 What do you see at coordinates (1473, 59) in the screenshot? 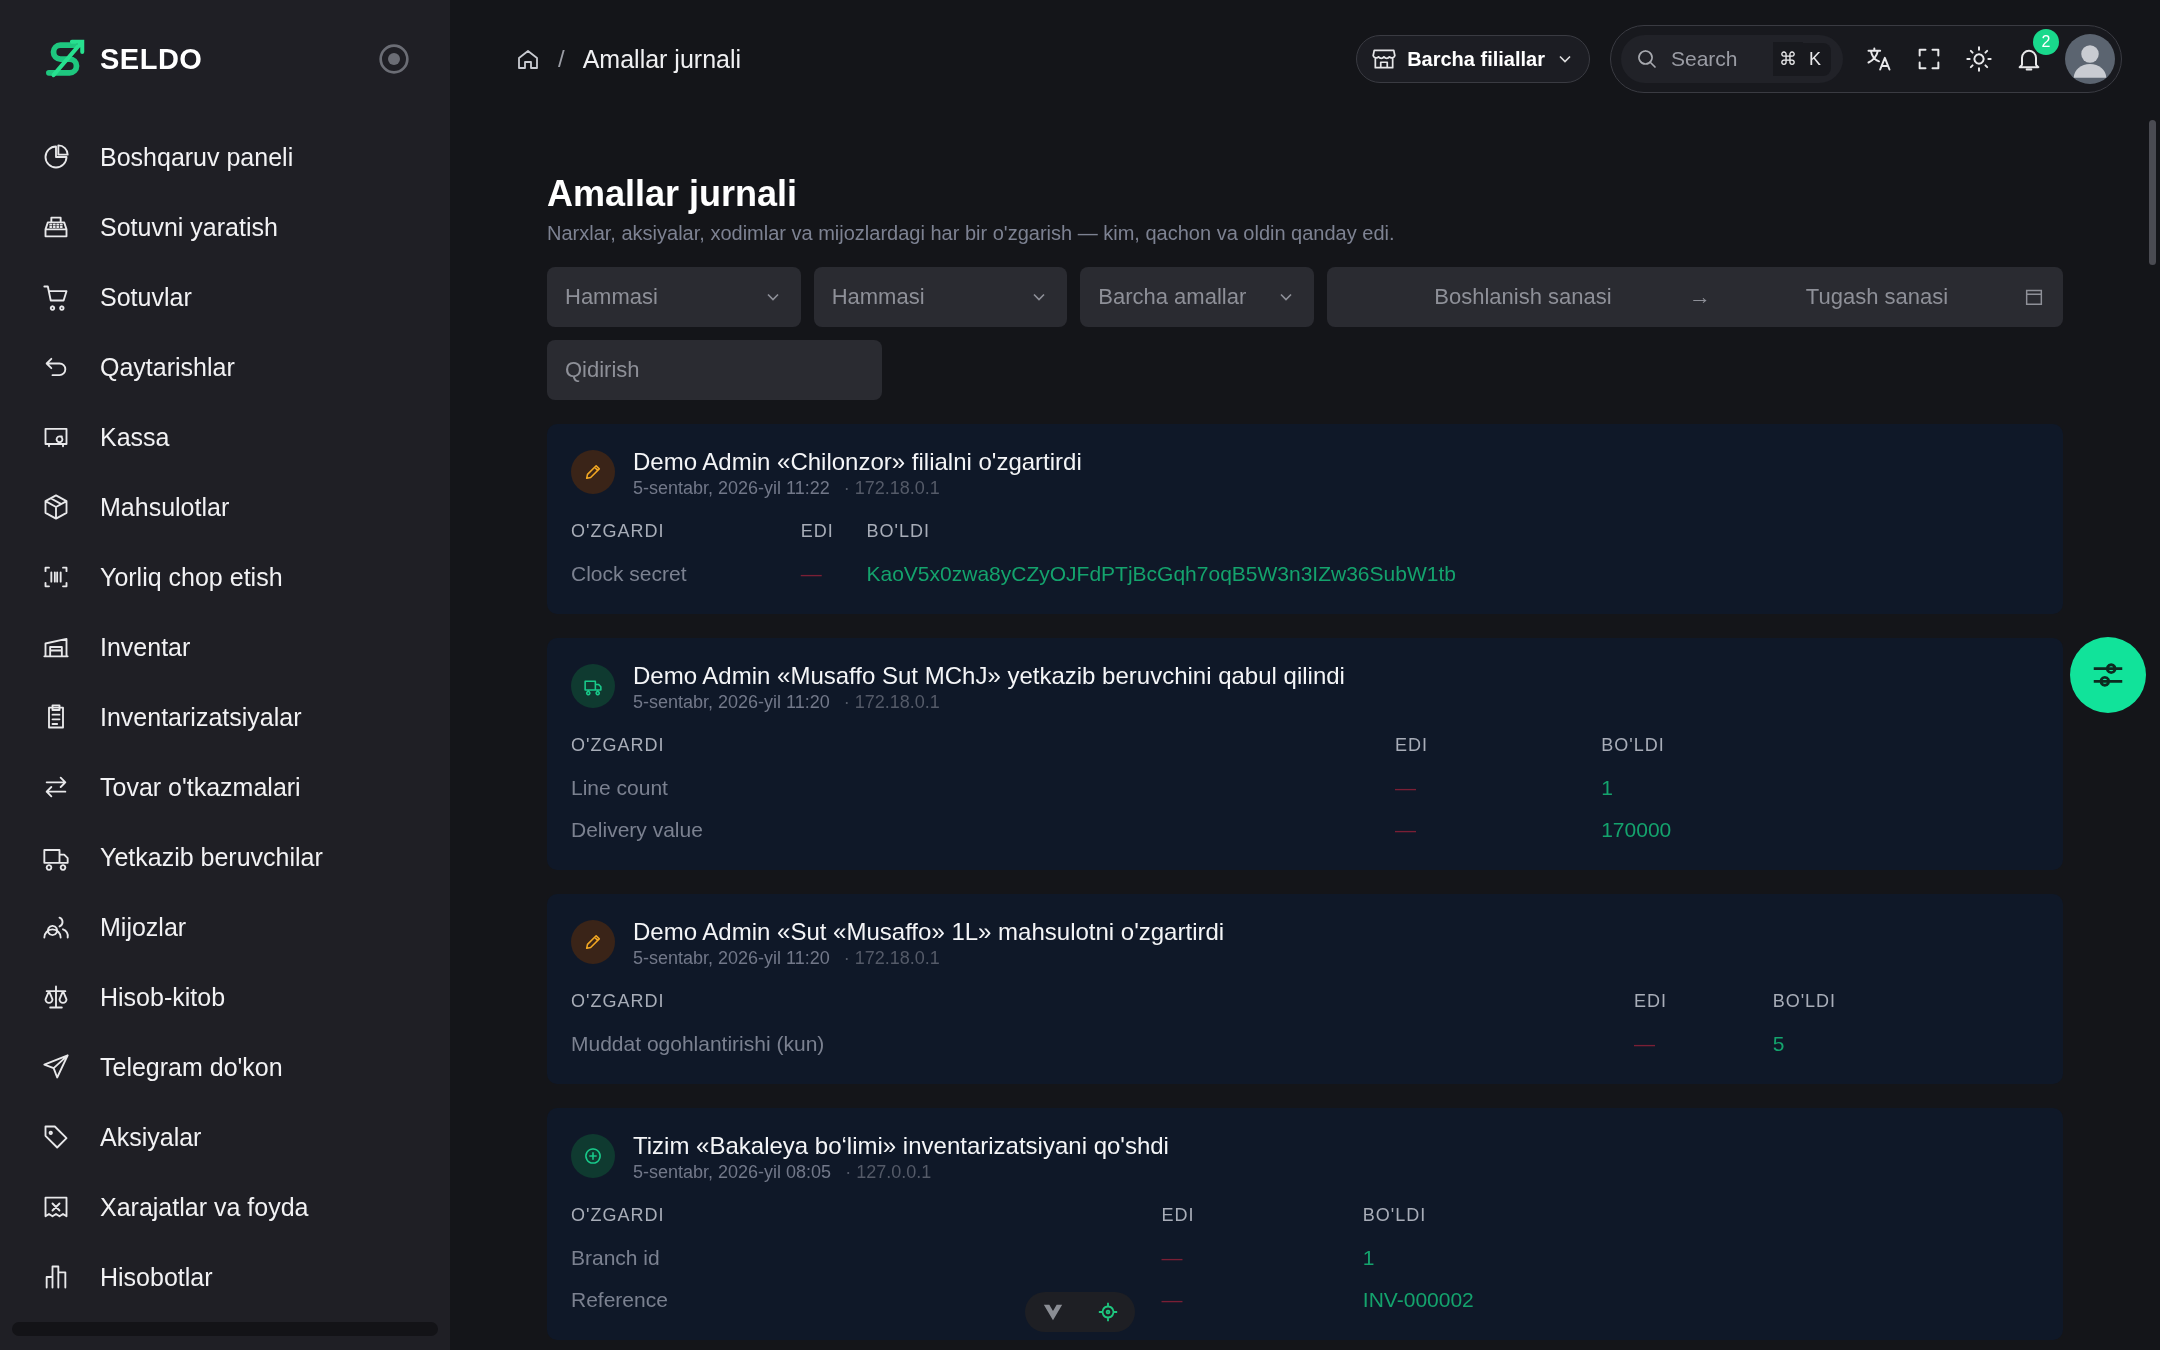
I see `branch-selector: Barcha filiallar` at bounding box center [1473, 59].